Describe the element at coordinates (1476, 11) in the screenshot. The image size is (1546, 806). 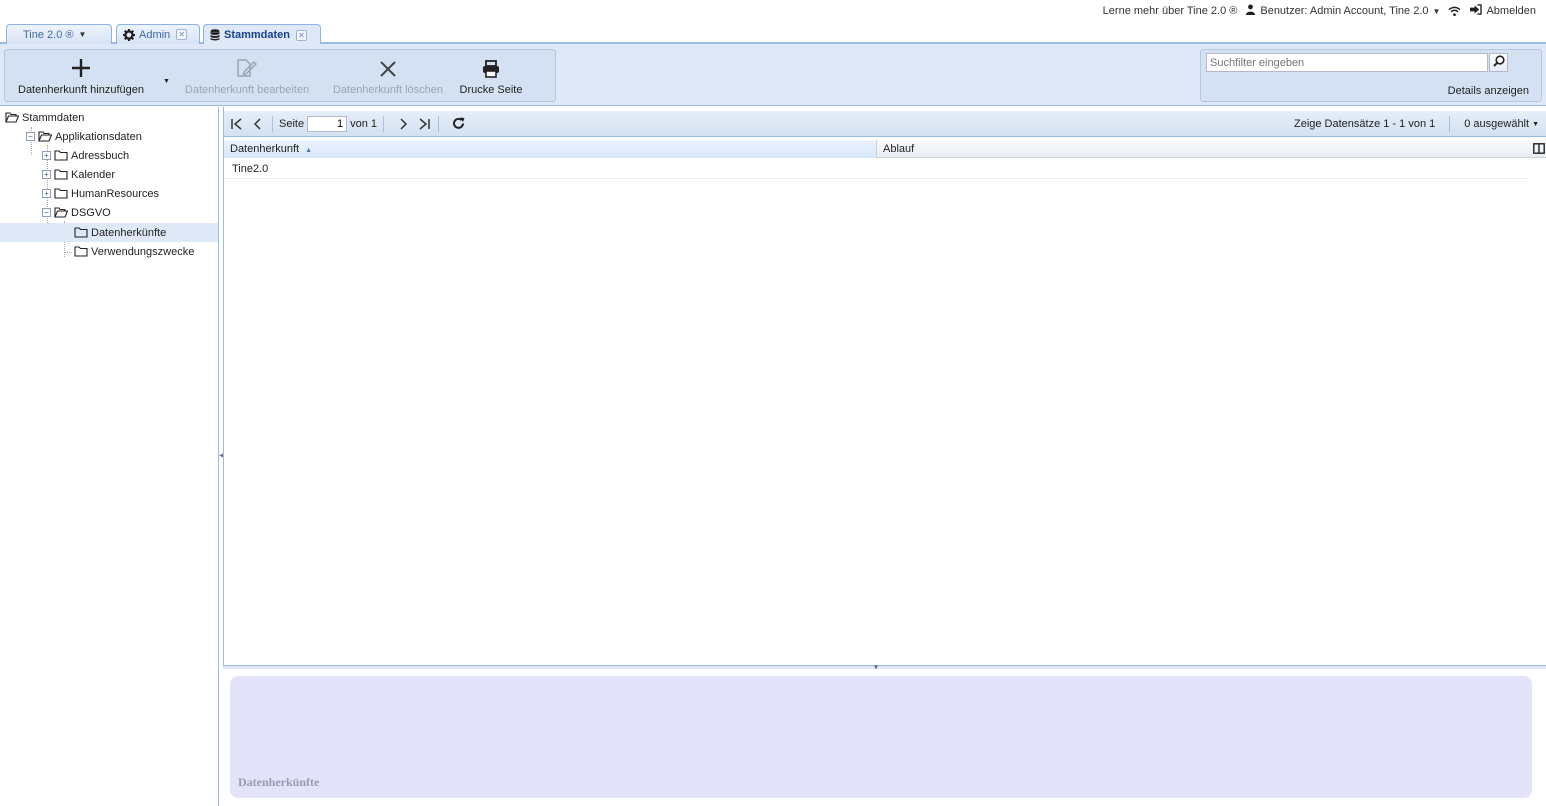
I see `logout-icon` at that location.